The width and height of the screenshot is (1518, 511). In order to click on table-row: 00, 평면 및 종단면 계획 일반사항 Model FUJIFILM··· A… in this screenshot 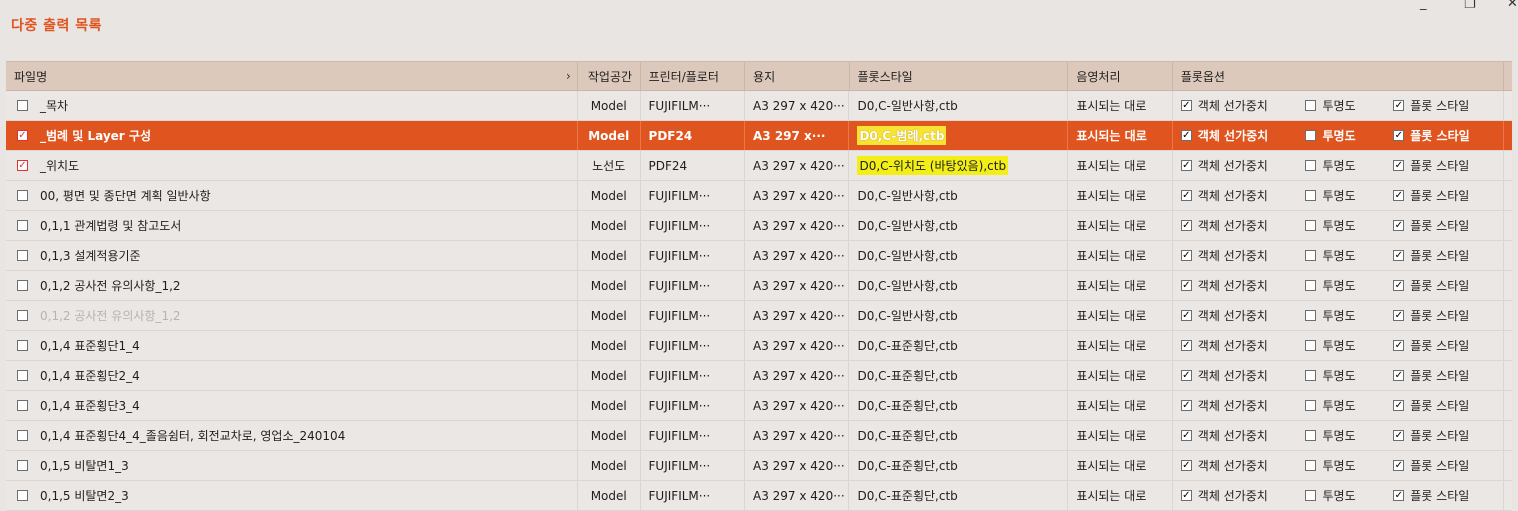, I will do `click(759, 196)`.